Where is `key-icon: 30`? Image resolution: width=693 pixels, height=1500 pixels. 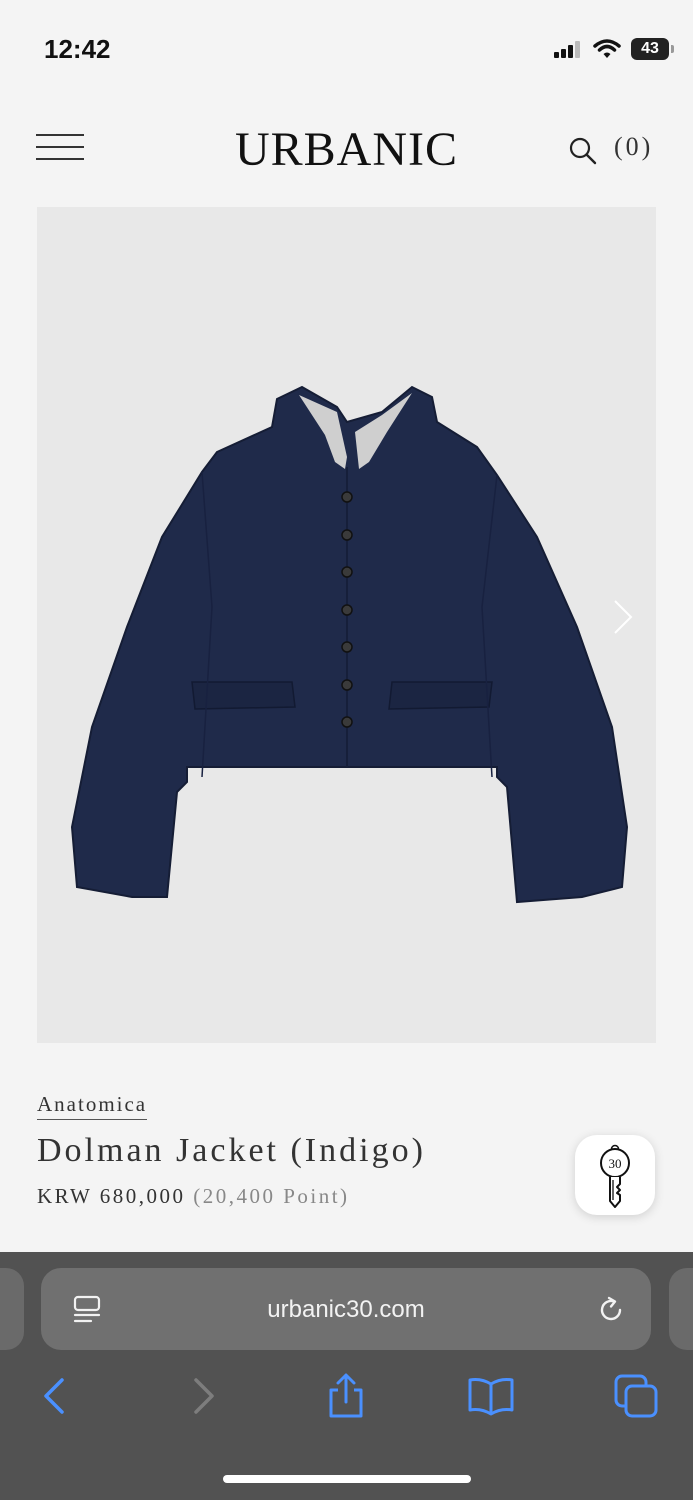
key-icon: 30 is located at coordinates (615, 1176).